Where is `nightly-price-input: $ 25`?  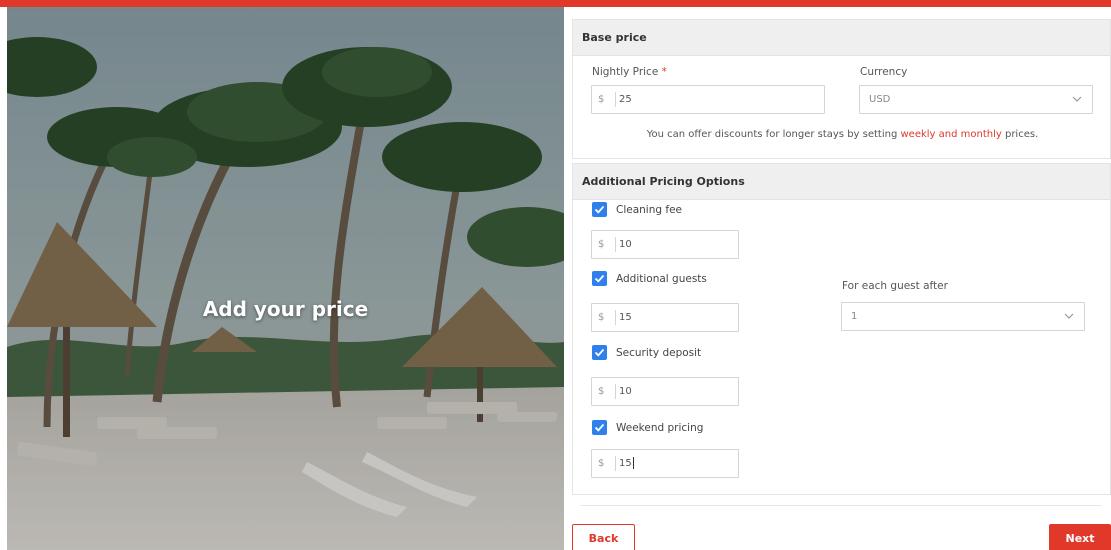 nightly-price-input: $ 25 is located at coordinates (708, 99).